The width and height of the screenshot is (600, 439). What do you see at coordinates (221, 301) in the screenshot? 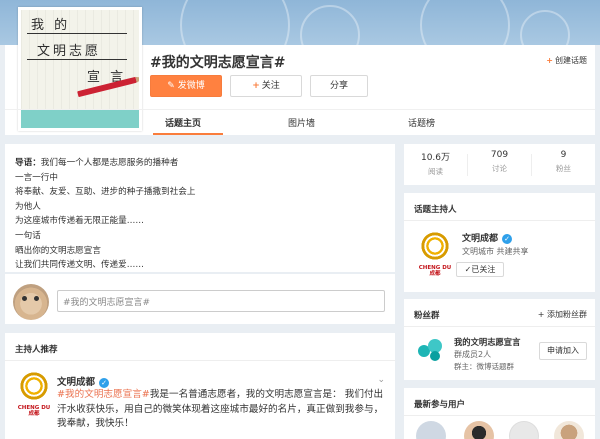
I see `compose-input: #我的文明志愿宣言#` at bounding box center [221, 301].